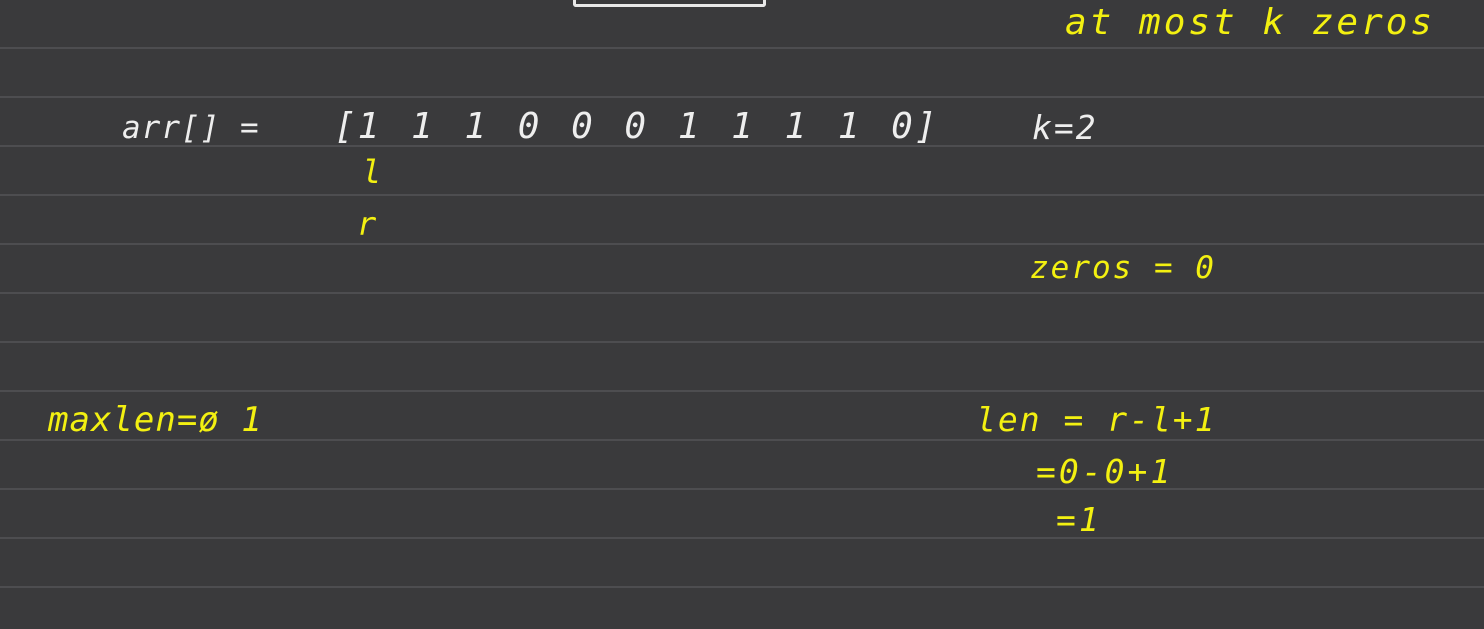 The width and height of the screenshot is (1484, 629). I want to click on array-label: arr[] =, so click(191, 128).